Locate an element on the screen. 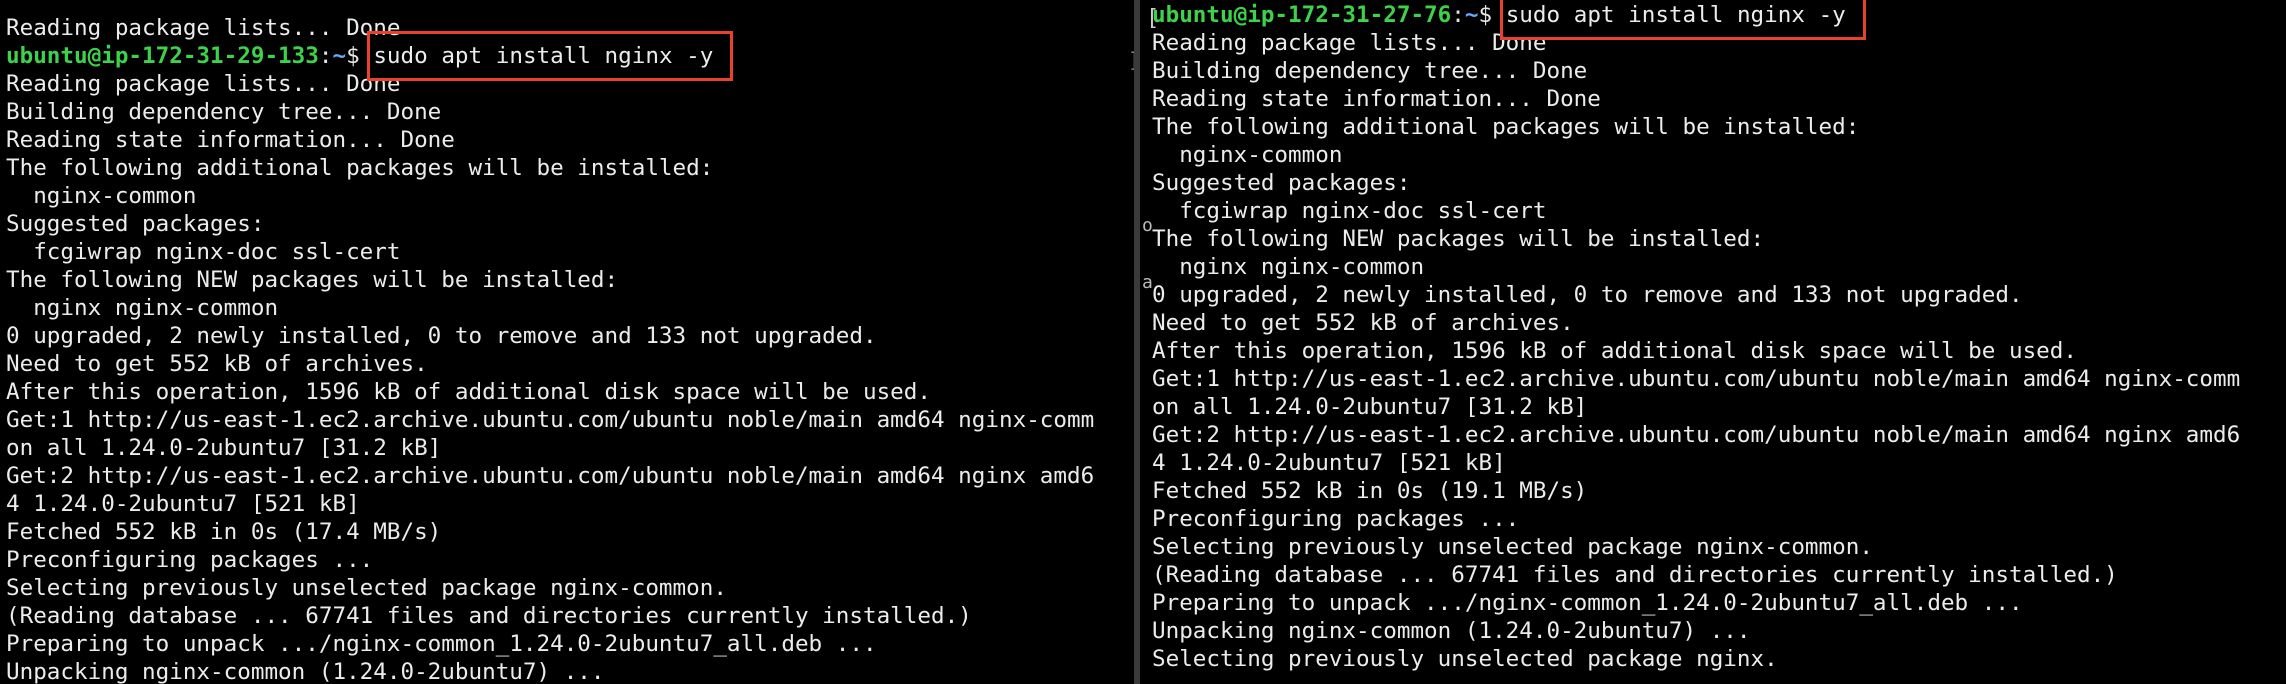  pane-edge-mark: a is located at coordinates (1147, 282).